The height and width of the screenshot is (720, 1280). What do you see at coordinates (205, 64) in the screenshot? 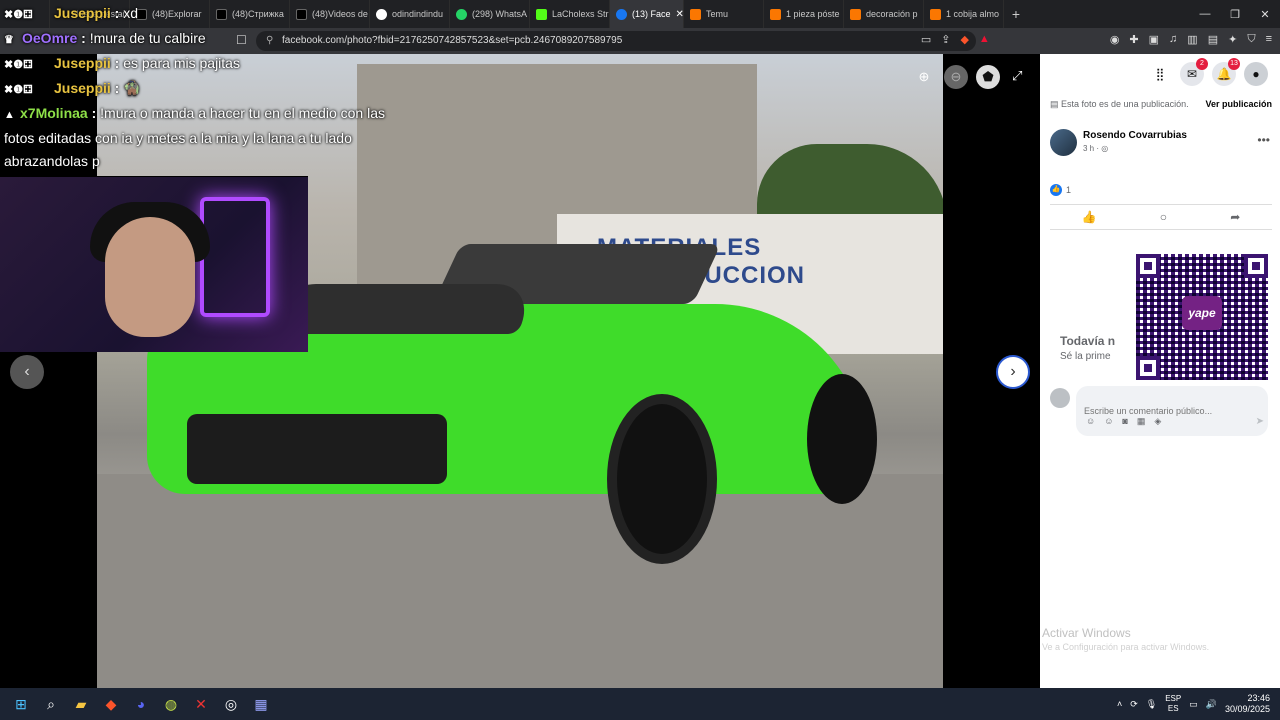
I see `chat-message: ✖❶⚃ Juseppii : es para mis pajitas` at bounding box center [205, 64].